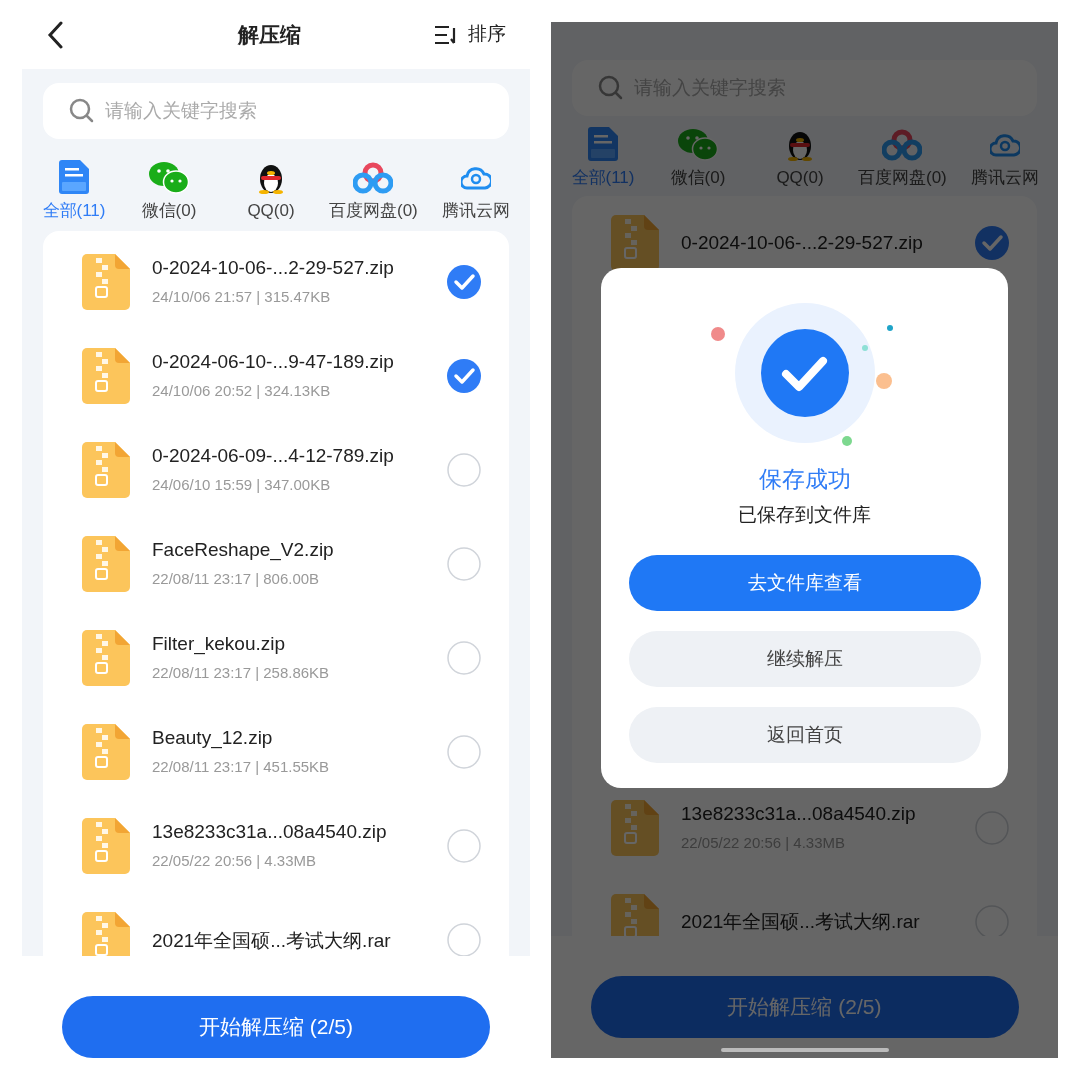 This screenshot has height=1080, width=1080. Describe the element at coordinates (446, 34) in the screenshot. I see `sort-icon` at that location.